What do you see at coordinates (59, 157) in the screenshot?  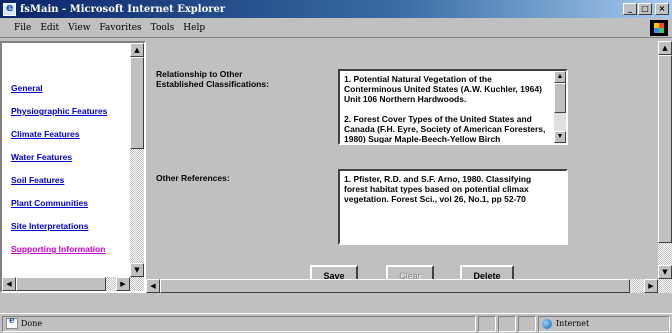 I see `nav-link-water-features: Water Features` at bounding box center [59, 157].